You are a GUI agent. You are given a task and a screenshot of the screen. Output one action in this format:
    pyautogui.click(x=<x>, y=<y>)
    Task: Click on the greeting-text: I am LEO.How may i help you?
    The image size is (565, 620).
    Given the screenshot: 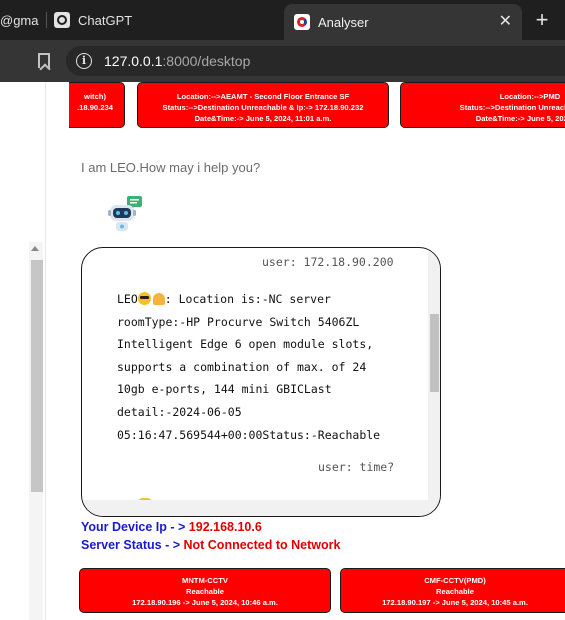 What is the action you would take?
    pyautogui.click(x=171, y=167)
    